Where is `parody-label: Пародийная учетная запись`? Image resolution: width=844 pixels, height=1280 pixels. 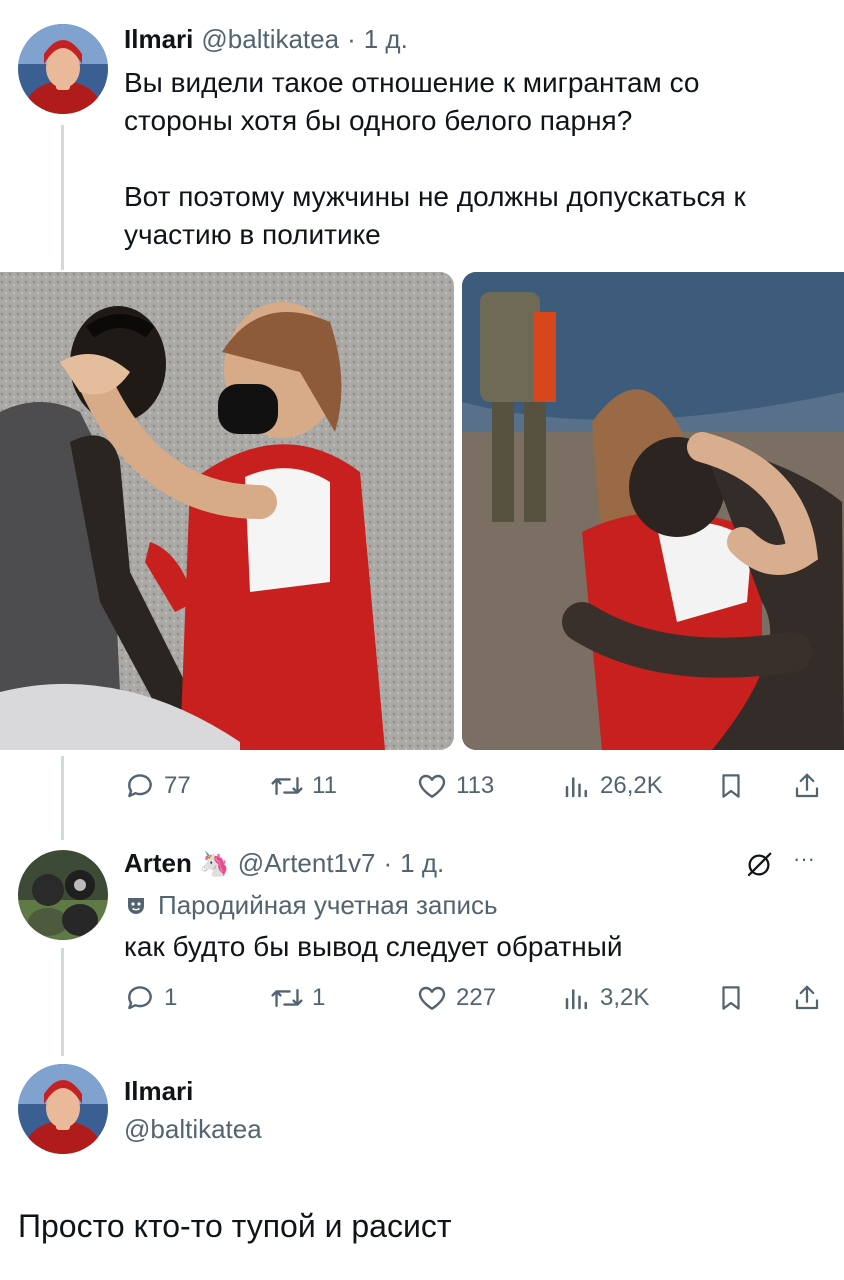
parody-label: Пародийная учетная запись is located at coordinates (311, 905).